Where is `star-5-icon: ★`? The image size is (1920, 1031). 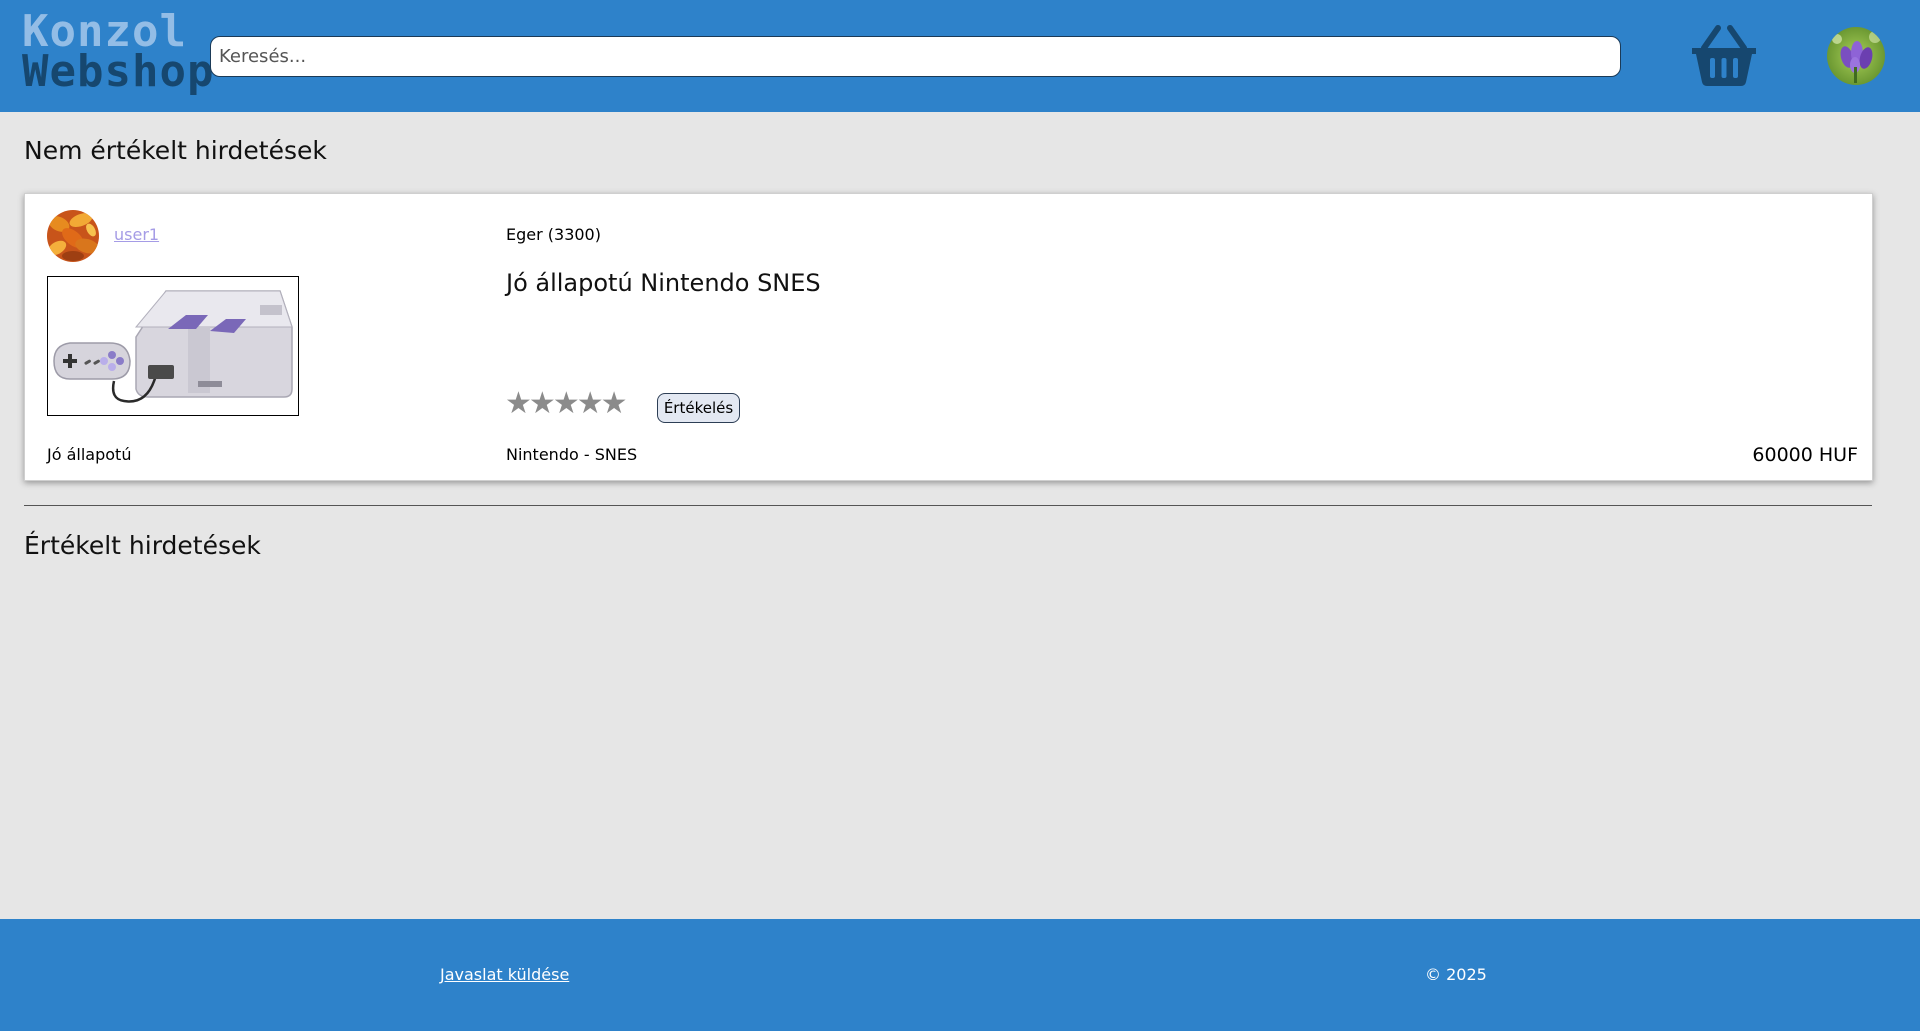
star-5-icon: ★ is located at coordinates (614, 403).